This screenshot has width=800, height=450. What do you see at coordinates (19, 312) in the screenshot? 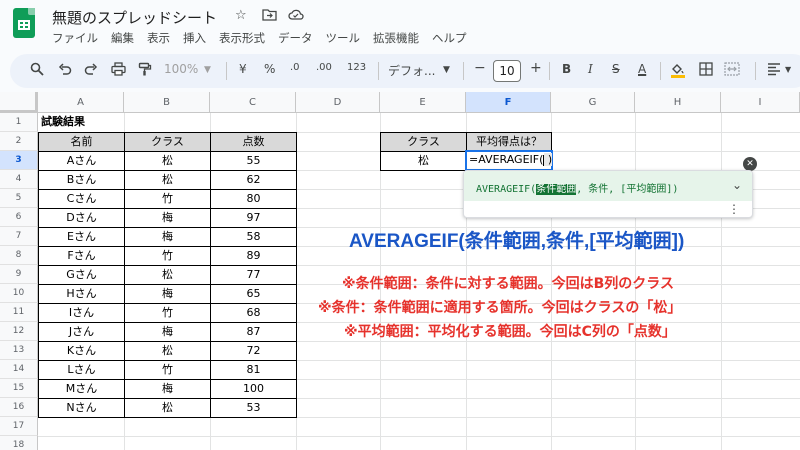
I see `row-header-11: 11` at bounding box center [19, 312].